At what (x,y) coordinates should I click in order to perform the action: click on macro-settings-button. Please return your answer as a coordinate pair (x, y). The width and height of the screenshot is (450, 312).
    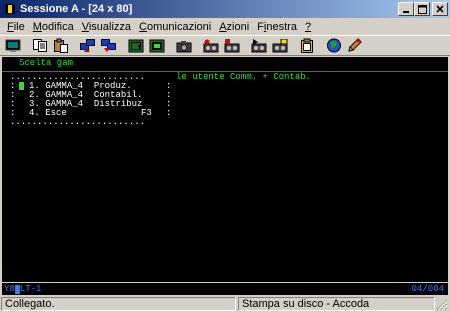
    Looking at the image, I should click on (279, 45).